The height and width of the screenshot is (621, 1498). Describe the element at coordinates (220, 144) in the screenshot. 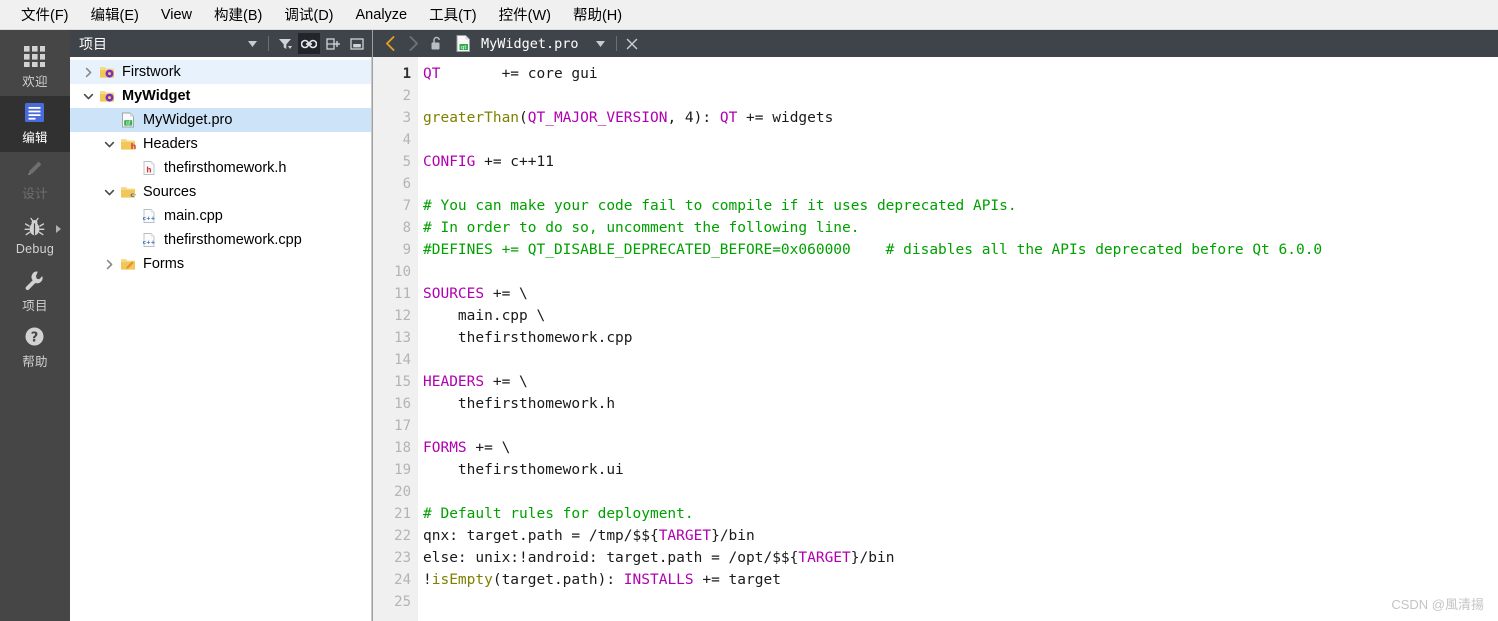

I see `tree-item-Headers: h Headers` at that location.